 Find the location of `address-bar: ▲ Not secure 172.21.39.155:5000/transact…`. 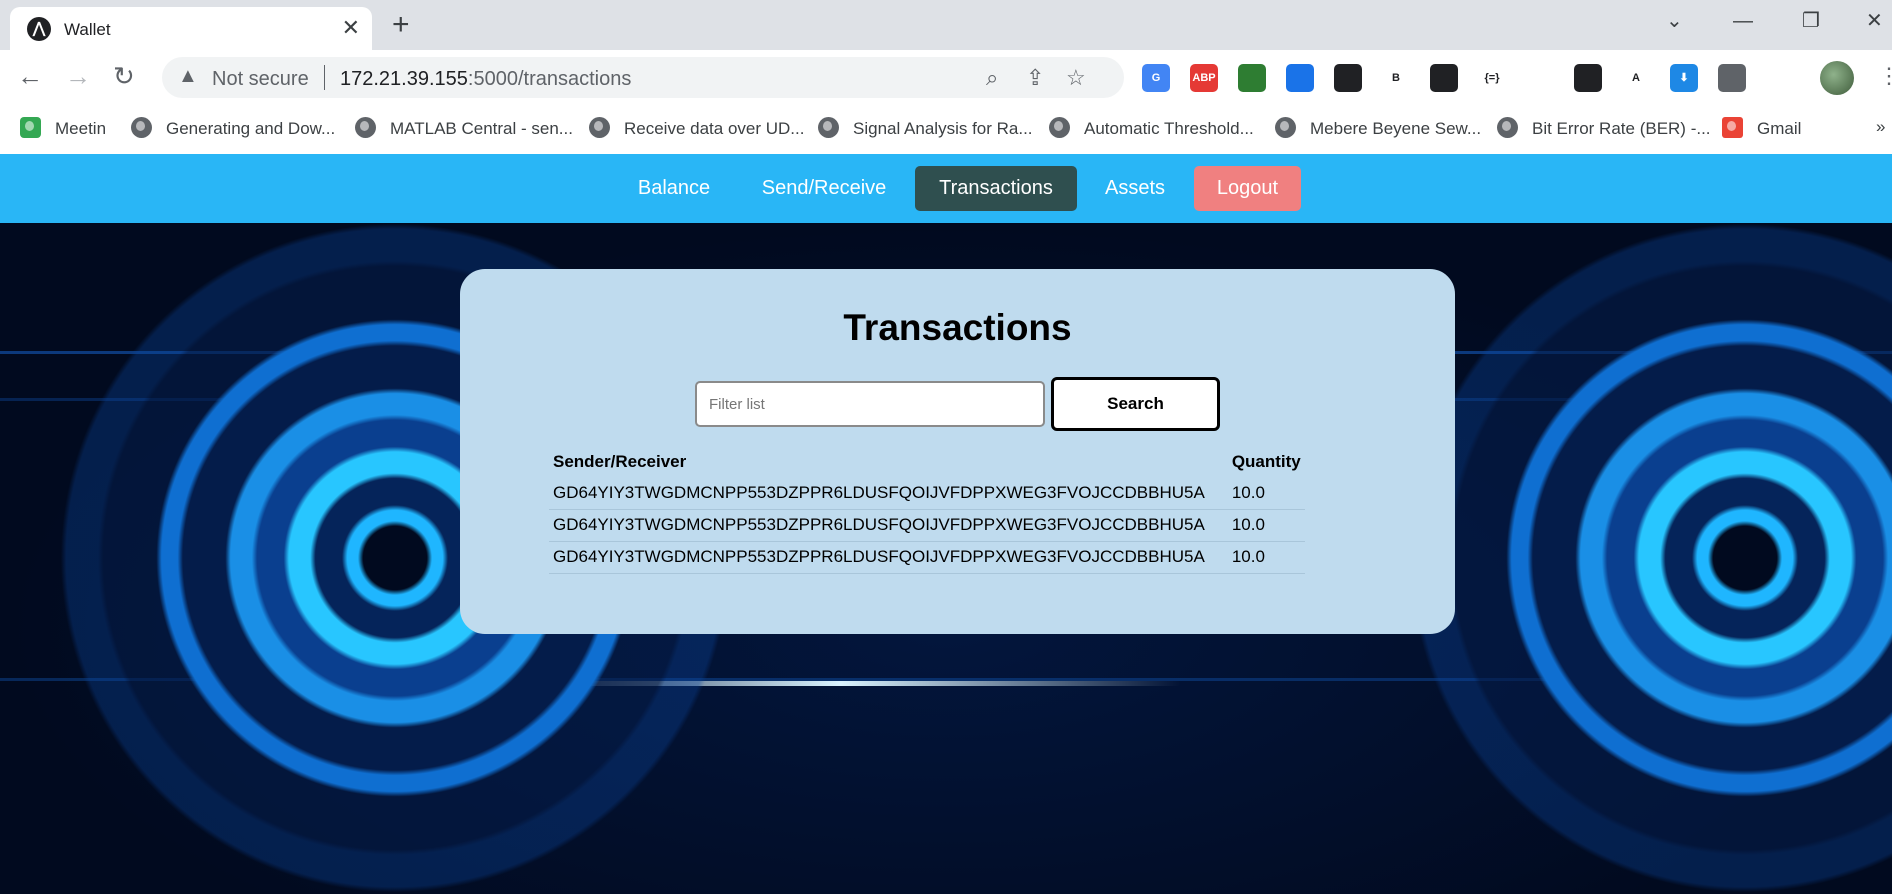

address-bar: ▲ Not secure 172.21.39.155:5000/transact… is located at coordinates (643, 77).